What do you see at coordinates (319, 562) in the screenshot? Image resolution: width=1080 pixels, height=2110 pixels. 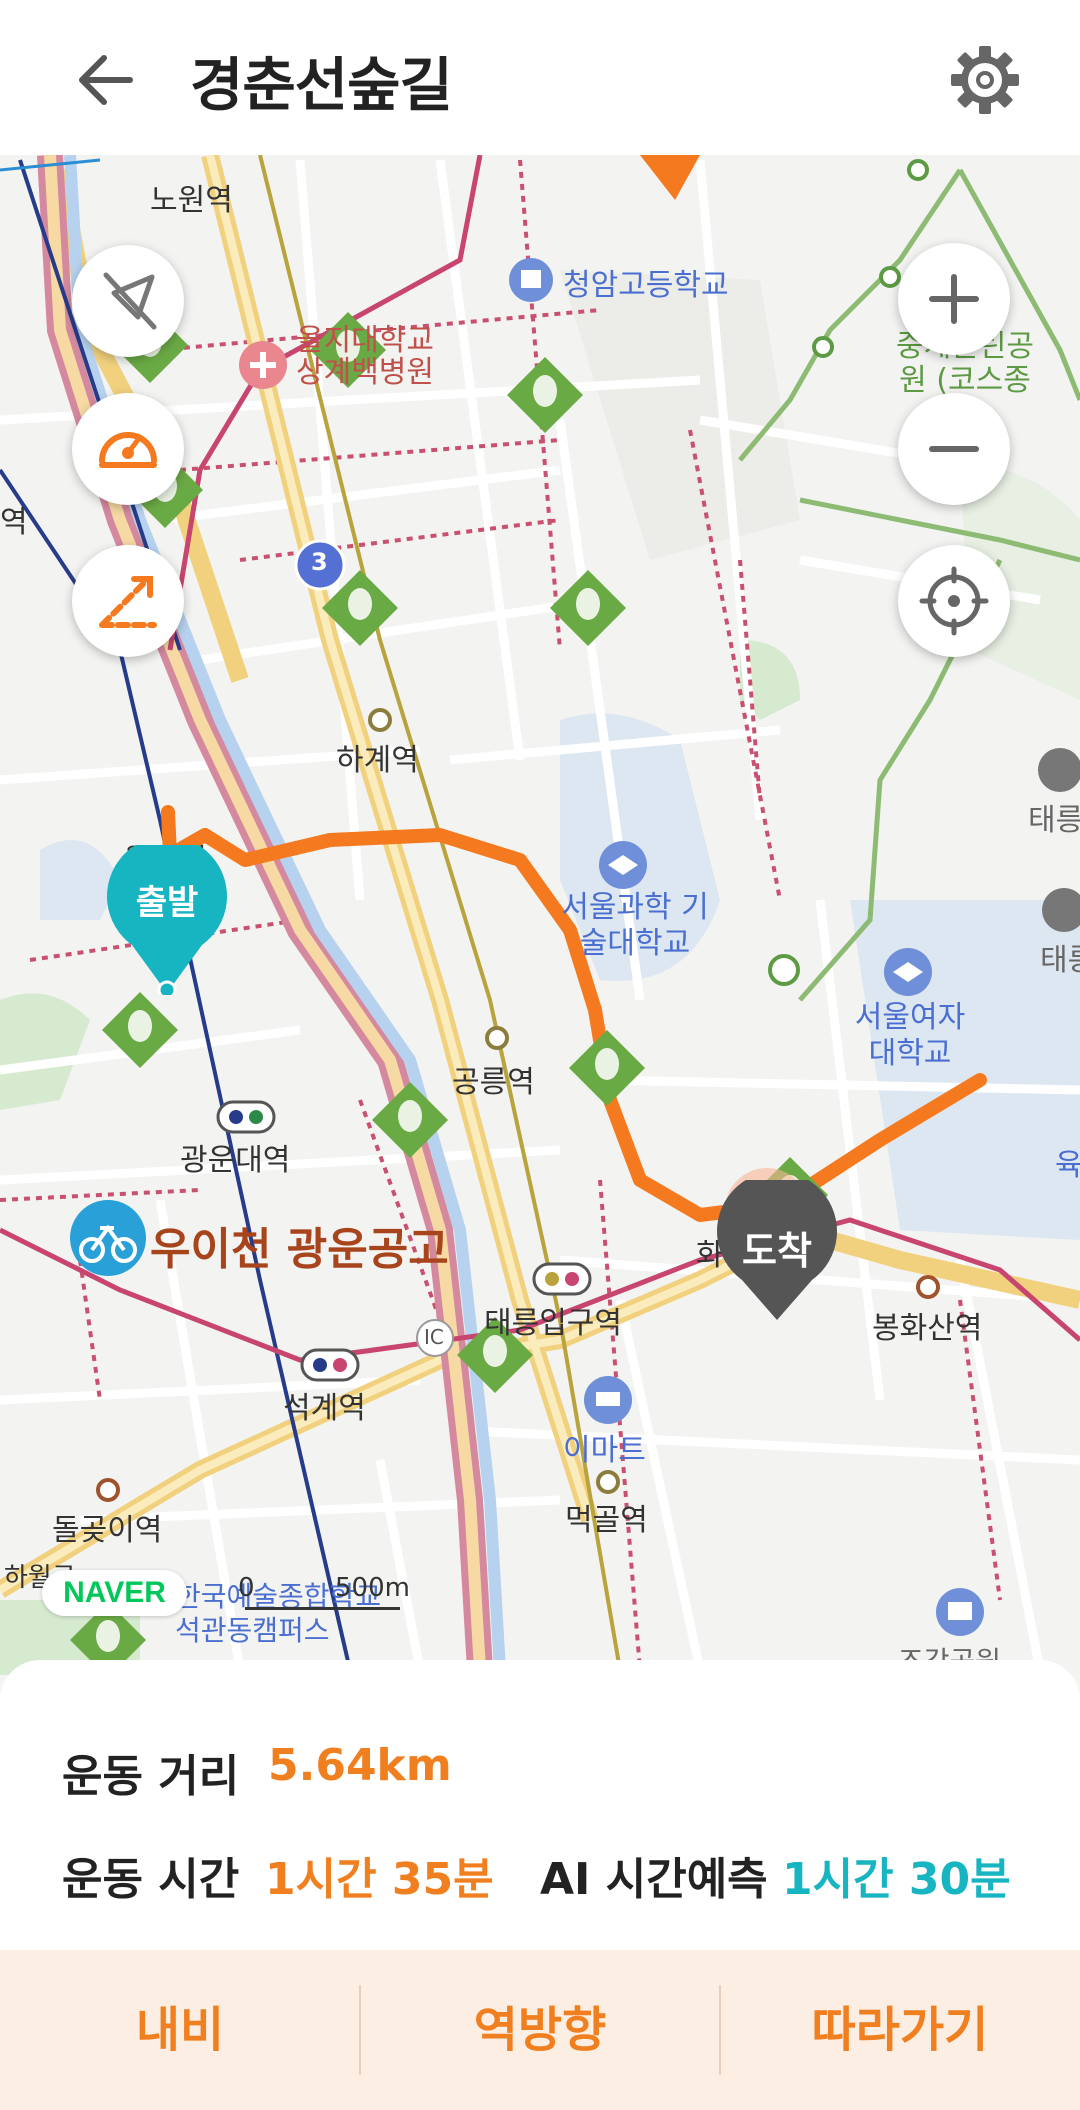 I see `route-3-badge: 3` at bounding box center [319, 562].